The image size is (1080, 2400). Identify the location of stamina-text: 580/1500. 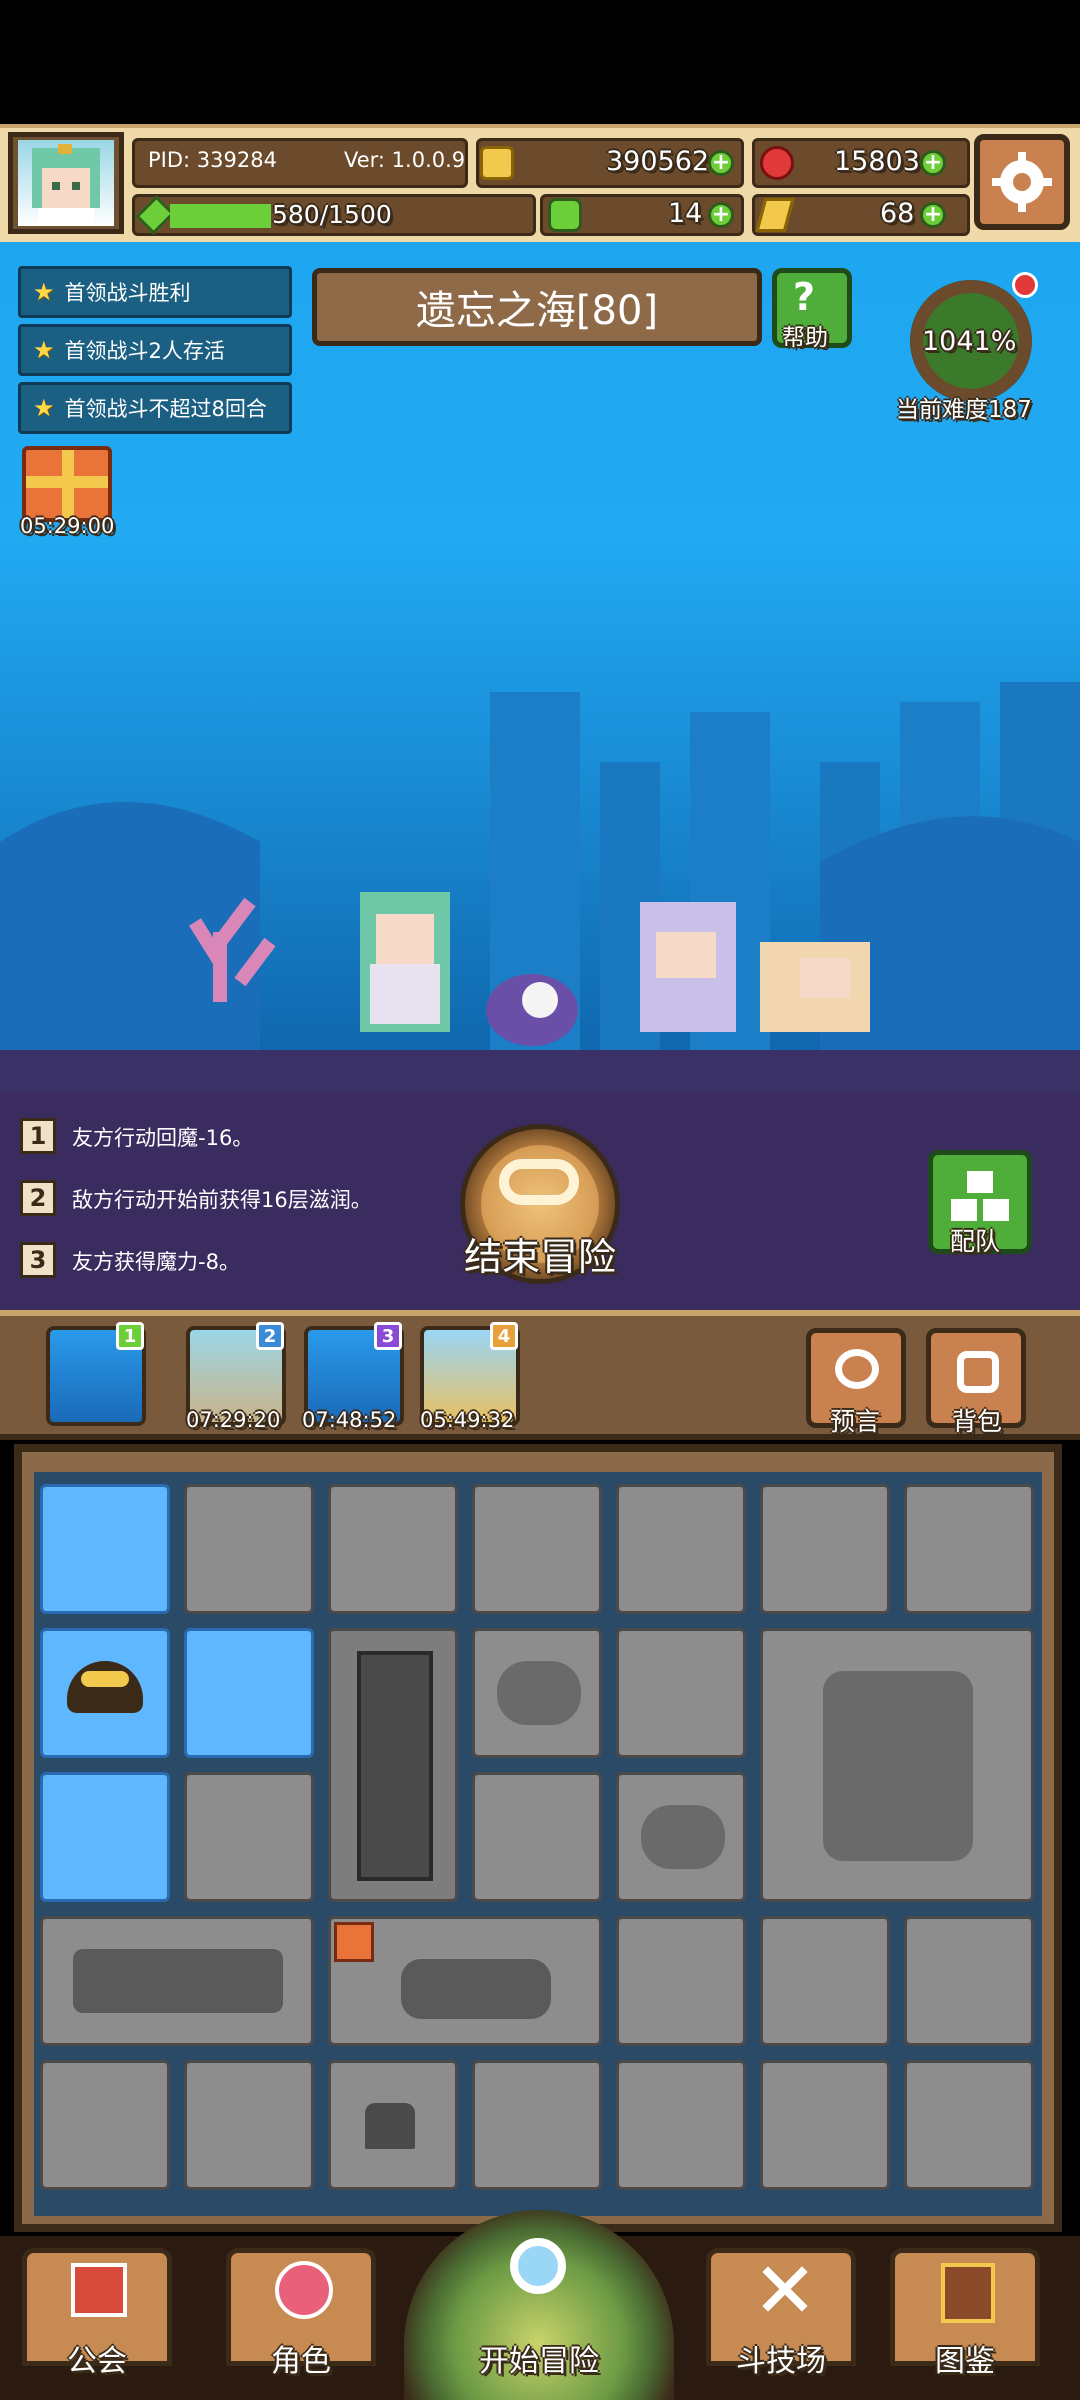
(332, 214).